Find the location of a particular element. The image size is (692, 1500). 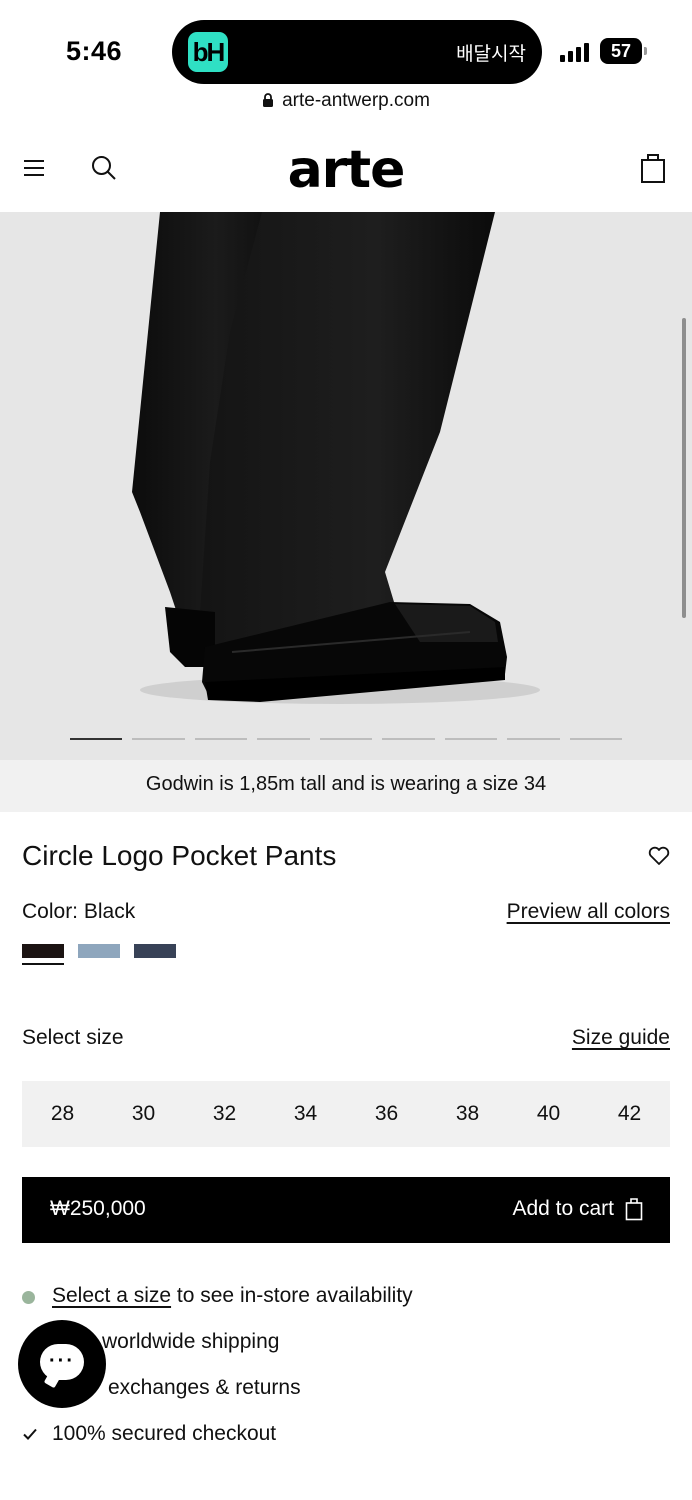

availability-text: to see in-store availability is located at coordinates (292, 1295).